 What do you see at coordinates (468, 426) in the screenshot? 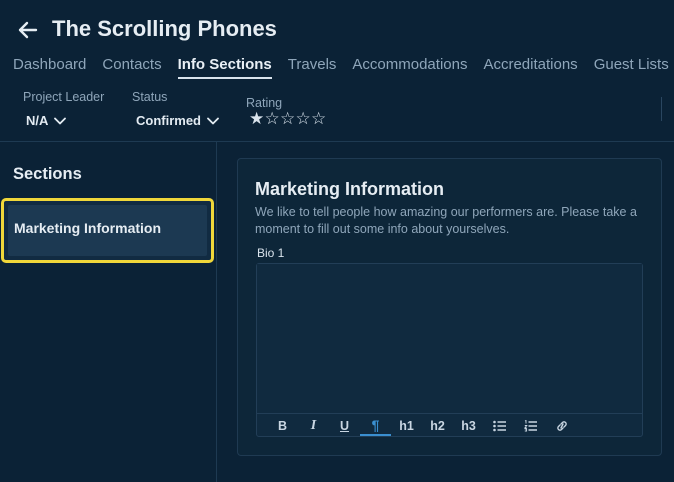
I see `heading-3-button: h3` at bounding box center [468, 426].